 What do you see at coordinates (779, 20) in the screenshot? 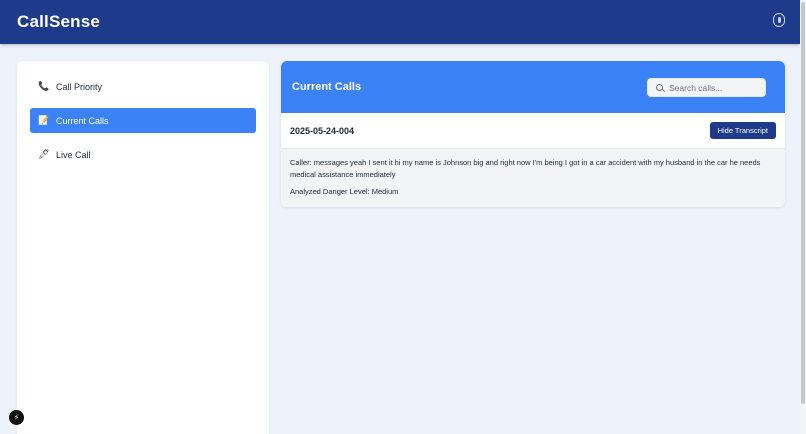
I see `microphone-icon` at bounding box center [779, 20].